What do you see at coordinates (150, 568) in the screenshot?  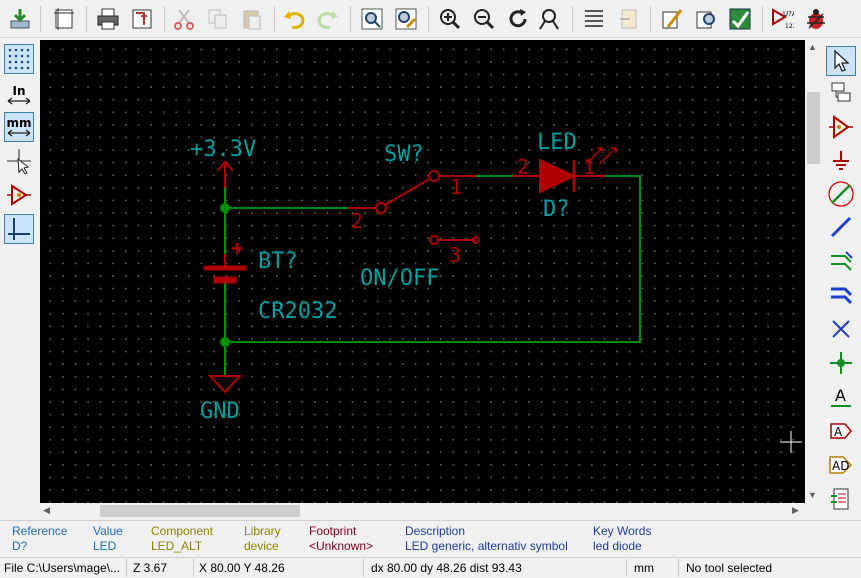 I see `status-zoom: Z 3.67` at bounding box center [150, 568].